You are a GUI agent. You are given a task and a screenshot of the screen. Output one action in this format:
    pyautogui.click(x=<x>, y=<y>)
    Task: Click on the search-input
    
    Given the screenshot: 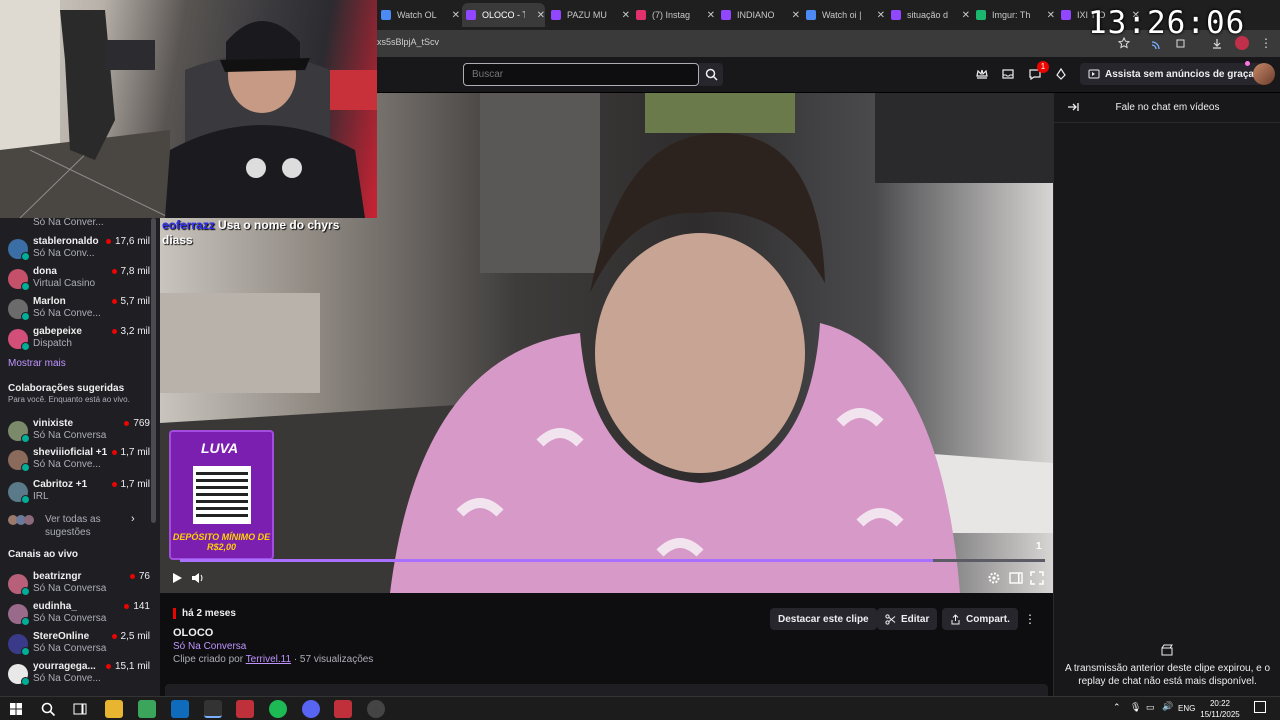 What is the action you would take?
    pyautogui.click(x=581, y=74)
    